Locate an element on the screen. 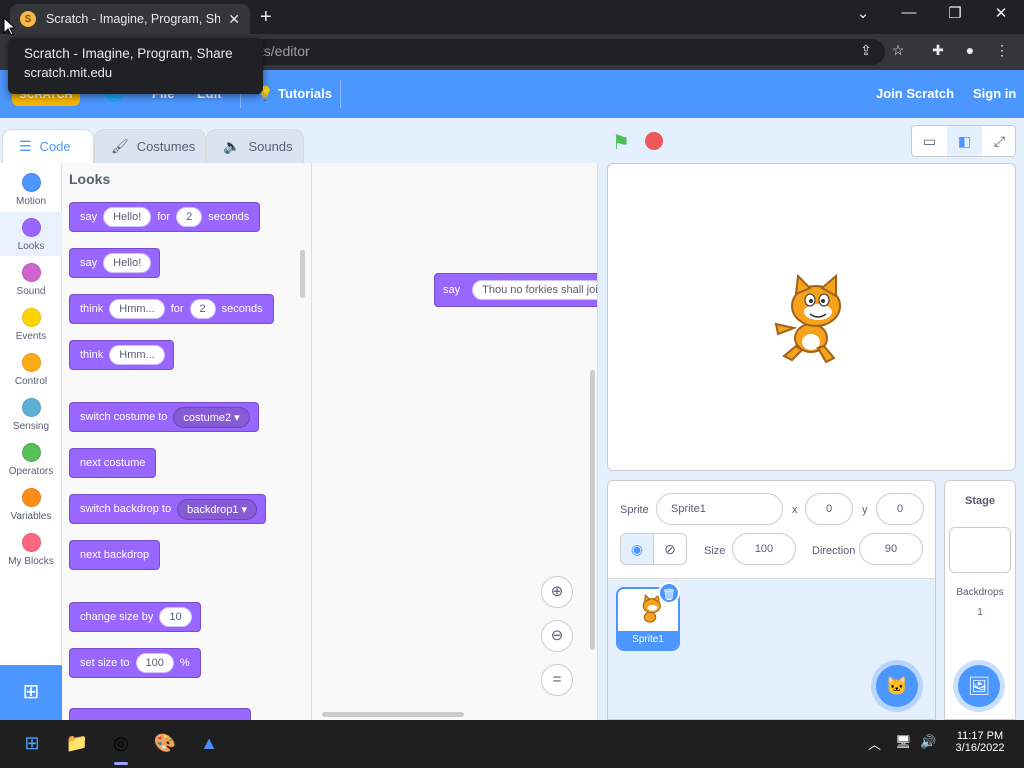  costume-dropdown: costume2 ▾ is located at coordinates (211, 417).